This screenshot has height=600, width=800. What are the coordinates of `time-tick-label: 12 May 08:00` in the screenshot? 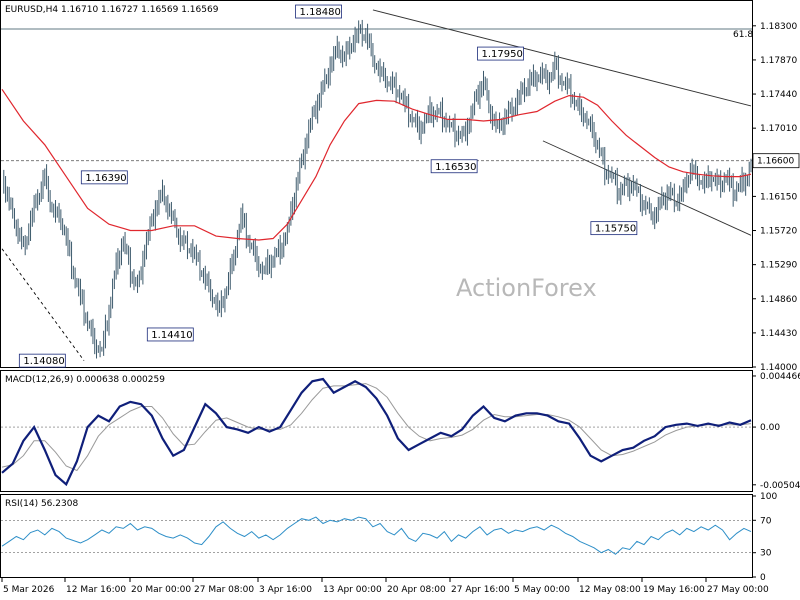 It's located at (610, 590).